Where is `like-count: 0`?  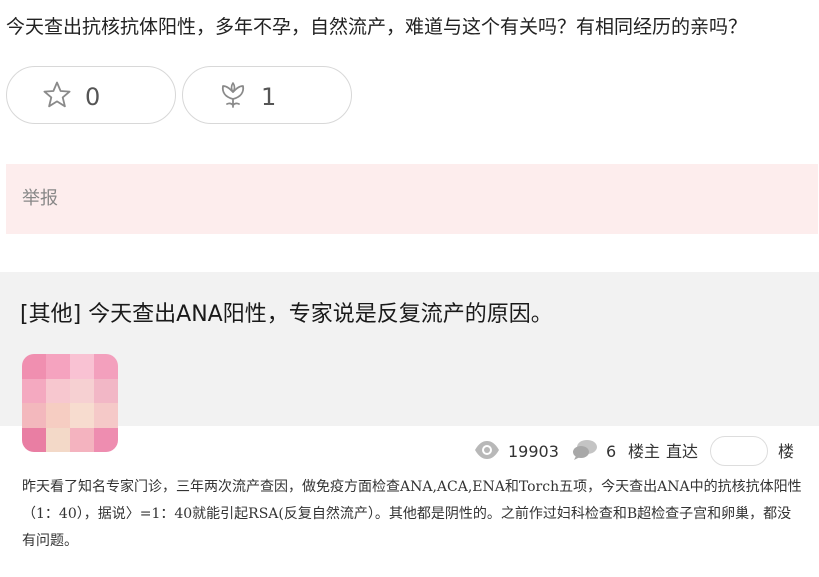
like-count: 0 is located at coordinates (93, 97).